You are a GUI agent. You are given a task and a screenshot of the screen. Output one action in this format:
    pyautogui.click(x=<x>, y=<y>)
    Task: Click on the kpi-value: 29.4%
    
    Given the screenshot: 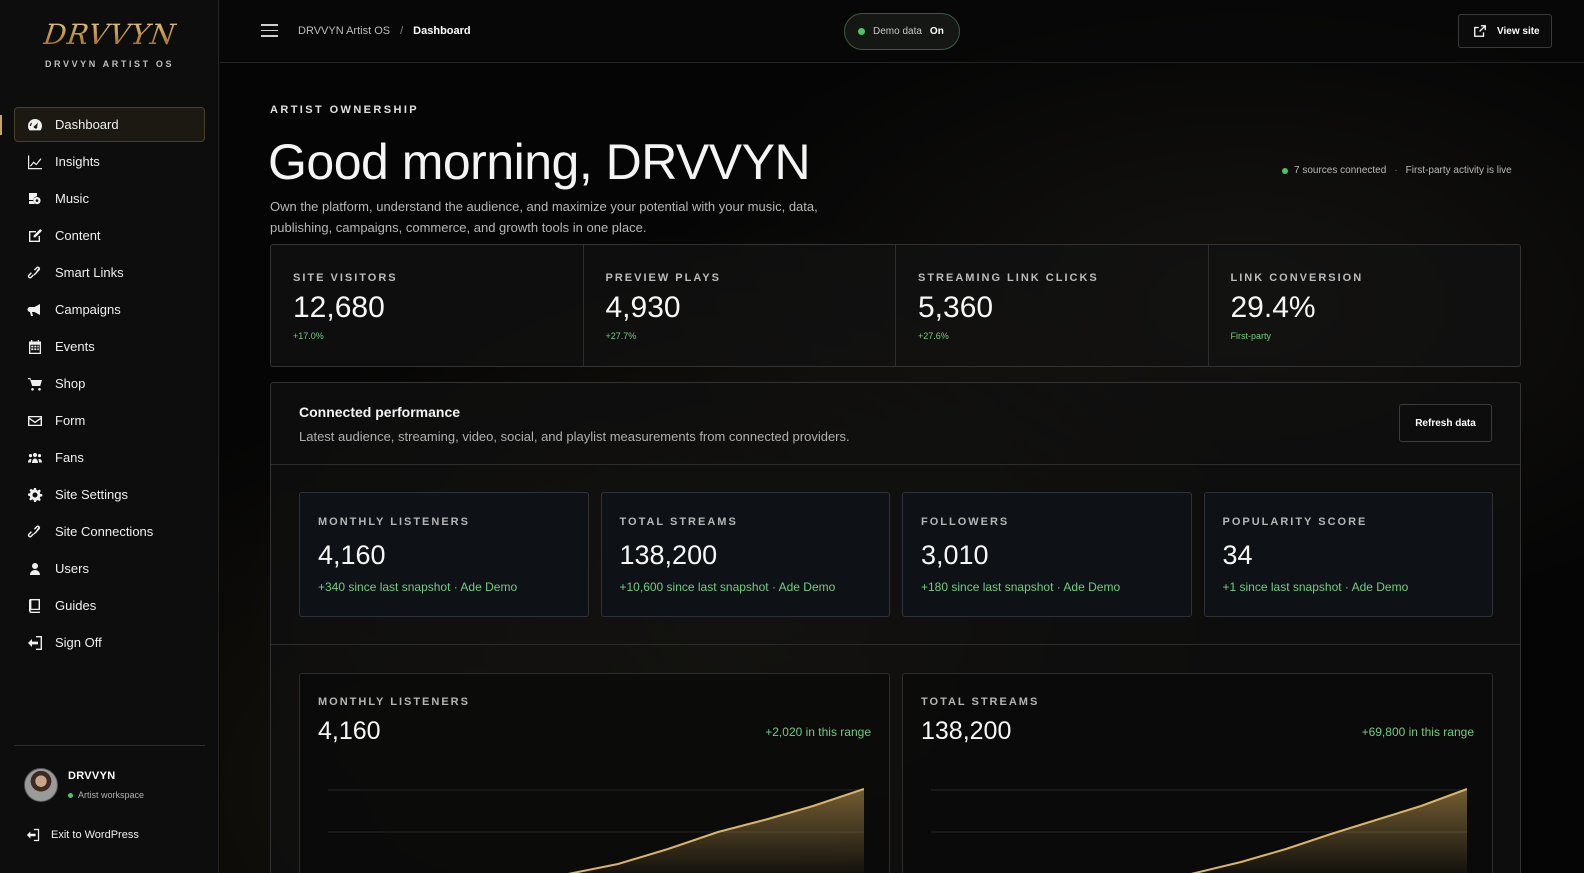 What is the action you would take?
    pyautogui.click(x=1273, y=307)
    